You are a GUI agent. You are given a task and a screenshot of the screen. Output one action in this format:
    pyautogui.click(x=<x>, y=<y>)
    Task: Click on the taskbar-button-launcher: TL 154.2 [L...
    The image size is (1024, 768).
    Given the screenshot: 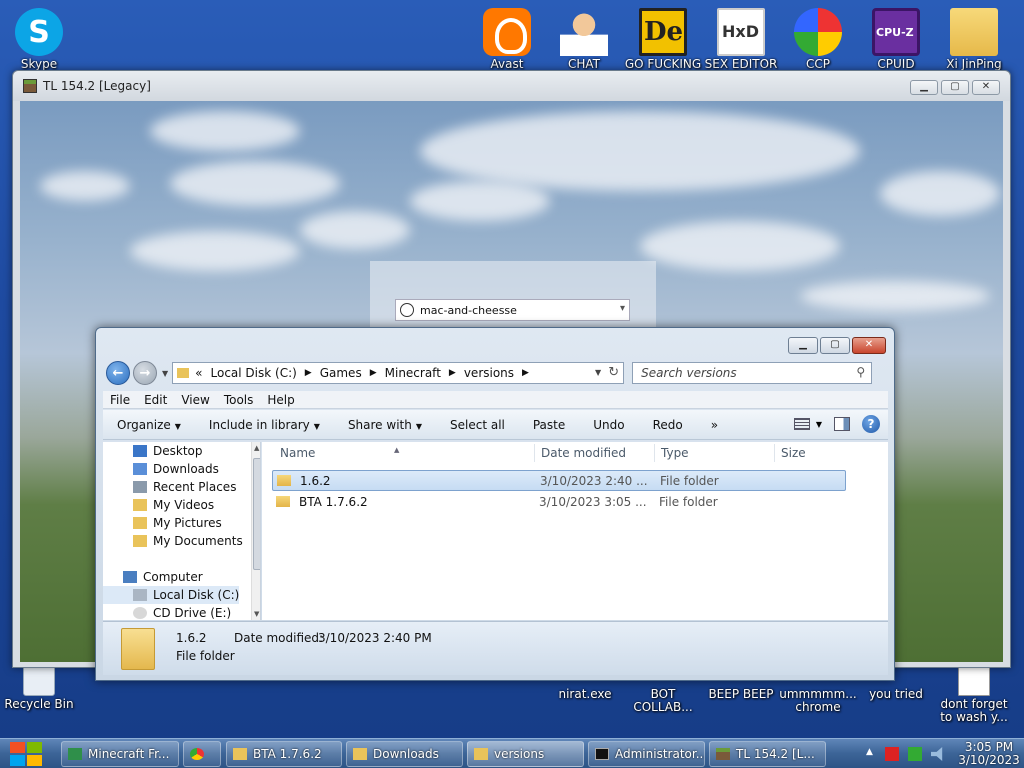 What is the action you would take?
    pyautogui.click(x=767, y=754)
    